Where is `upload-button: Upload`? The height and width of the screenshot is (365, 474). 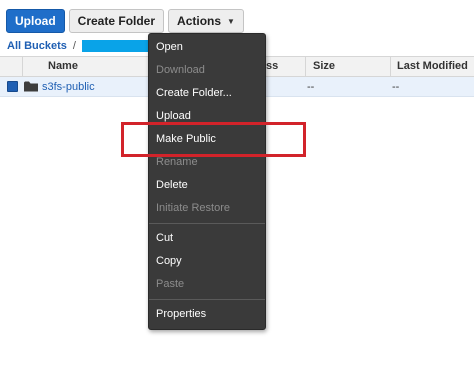 upload-button: Upload is located at coordinates (35, 21).